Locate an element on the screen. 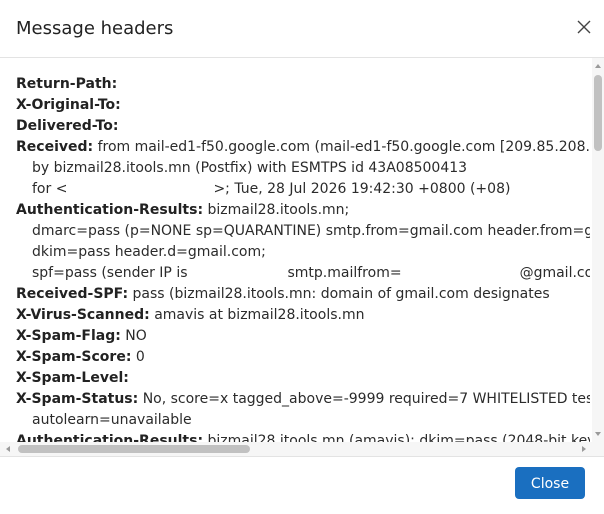 The width and height of the screenshot is (604, 514). header-value: NO is located at coordinates (136, 336).